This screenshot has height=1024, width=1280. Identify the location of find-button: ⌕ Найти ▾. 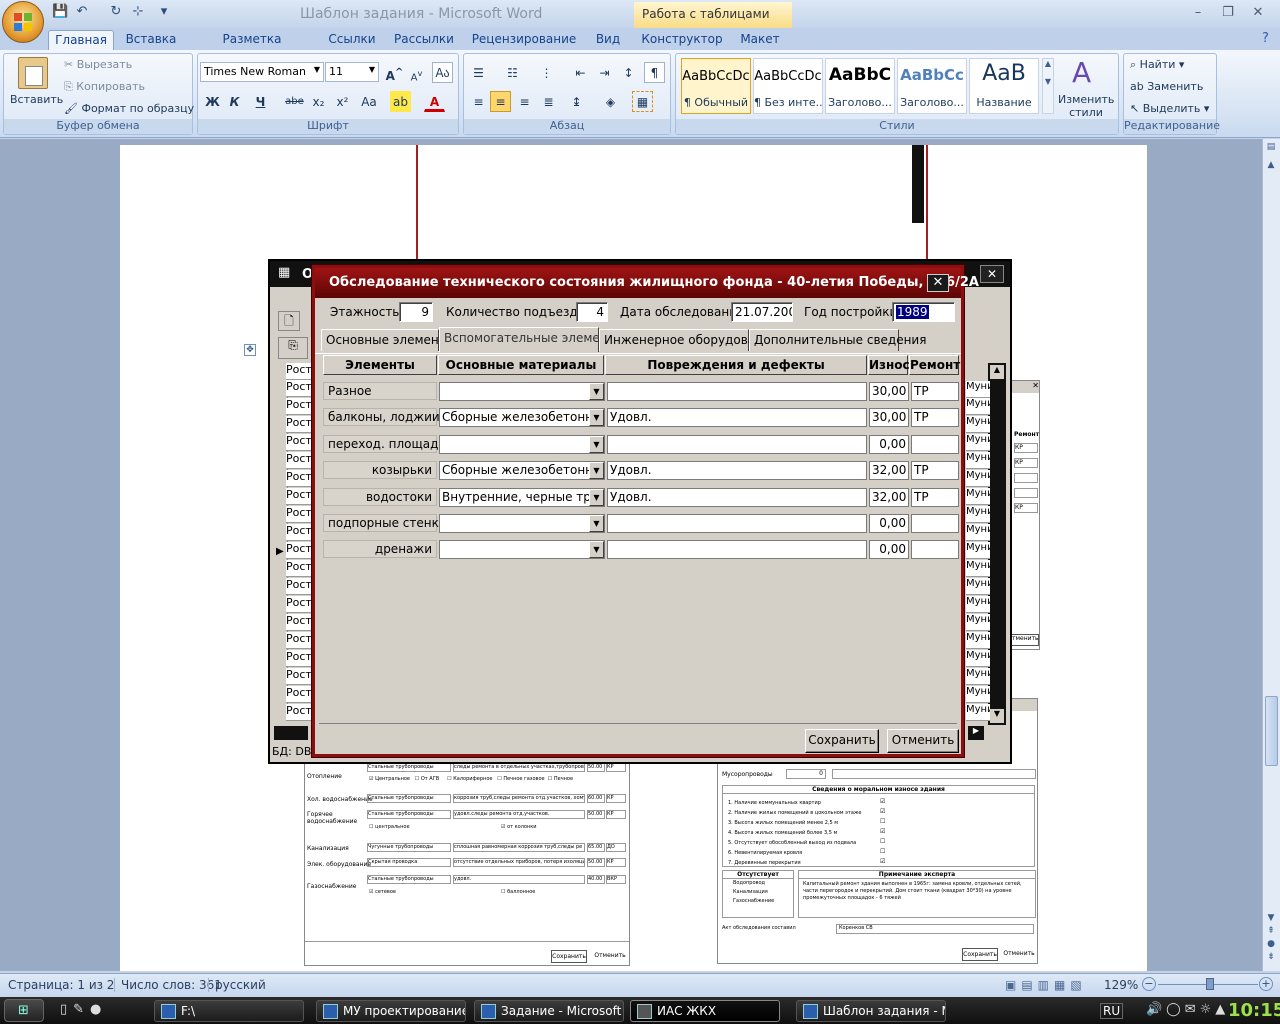
(1157, 65).